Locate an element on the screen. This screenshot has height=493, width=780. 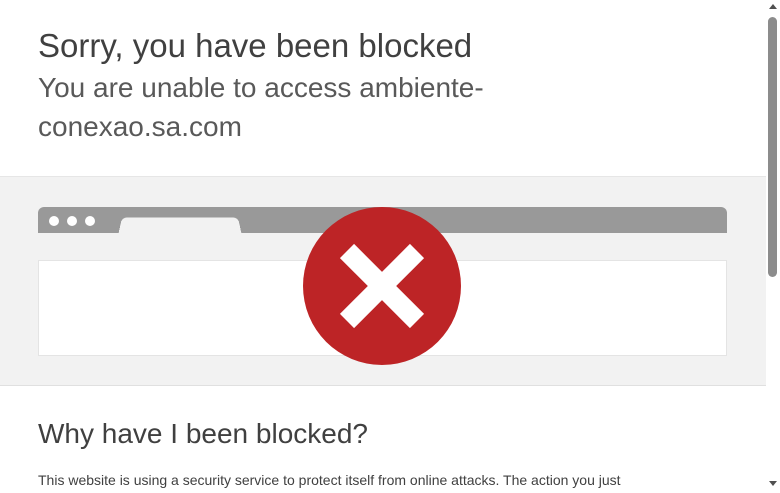
why-blocked-heading: Why have I been blocked? is located at coordinates (203, 433).